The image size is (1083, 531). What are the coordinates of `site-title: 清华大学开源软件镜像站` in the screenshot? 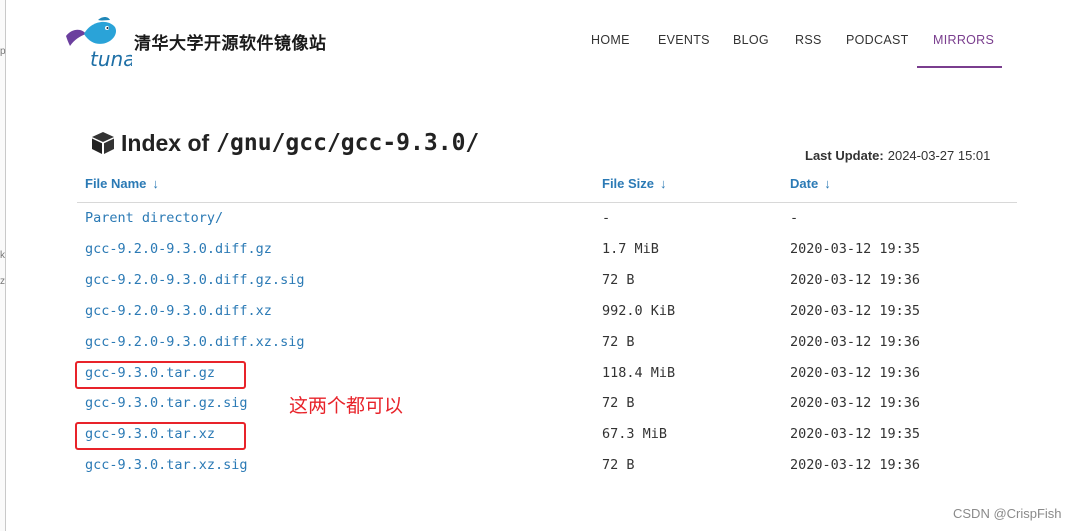 It's located at (230, 44).